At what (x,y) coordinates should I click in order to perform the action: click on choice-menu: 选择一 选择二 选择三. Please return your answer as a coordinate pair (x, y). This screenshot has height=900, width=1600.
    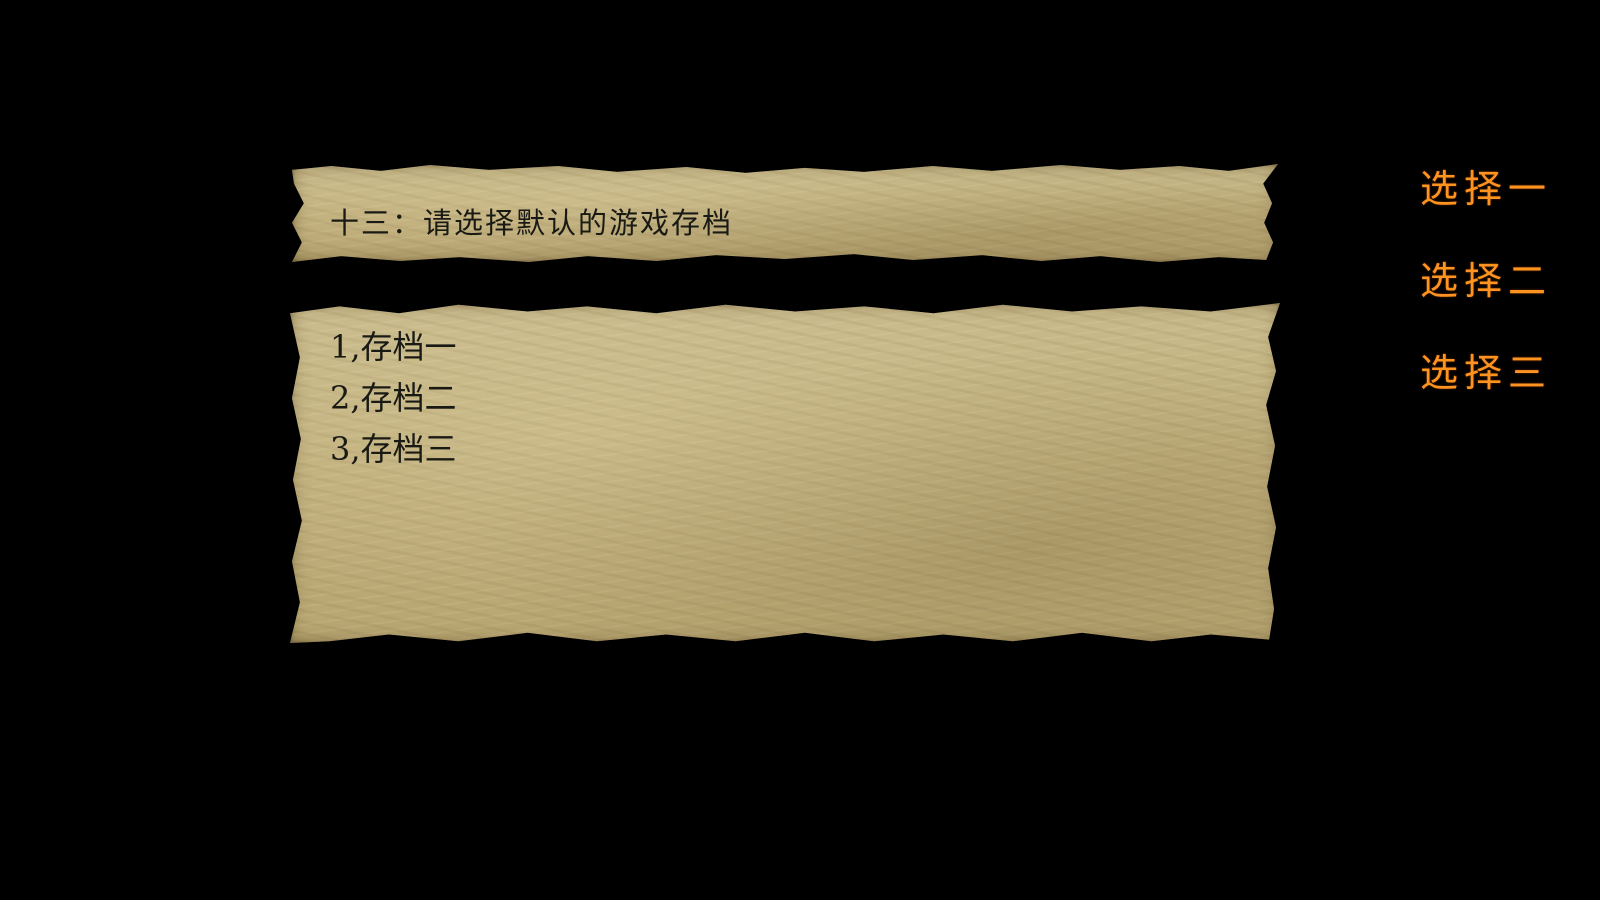
    Looking at the image, I should click on (1500, 281).